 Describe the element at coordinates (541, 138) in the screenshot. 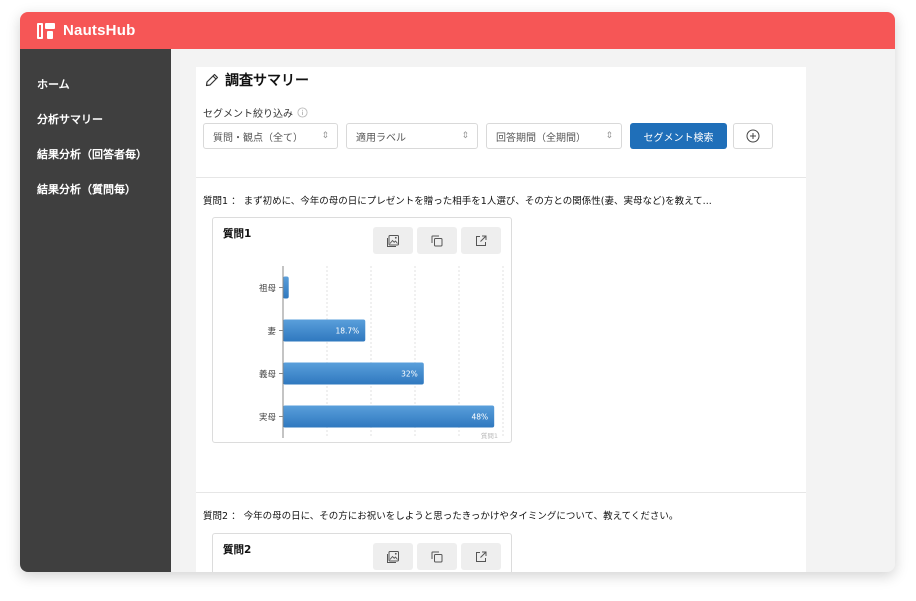

I see `period-filter-value: 回答期間（全期間）` at that location.